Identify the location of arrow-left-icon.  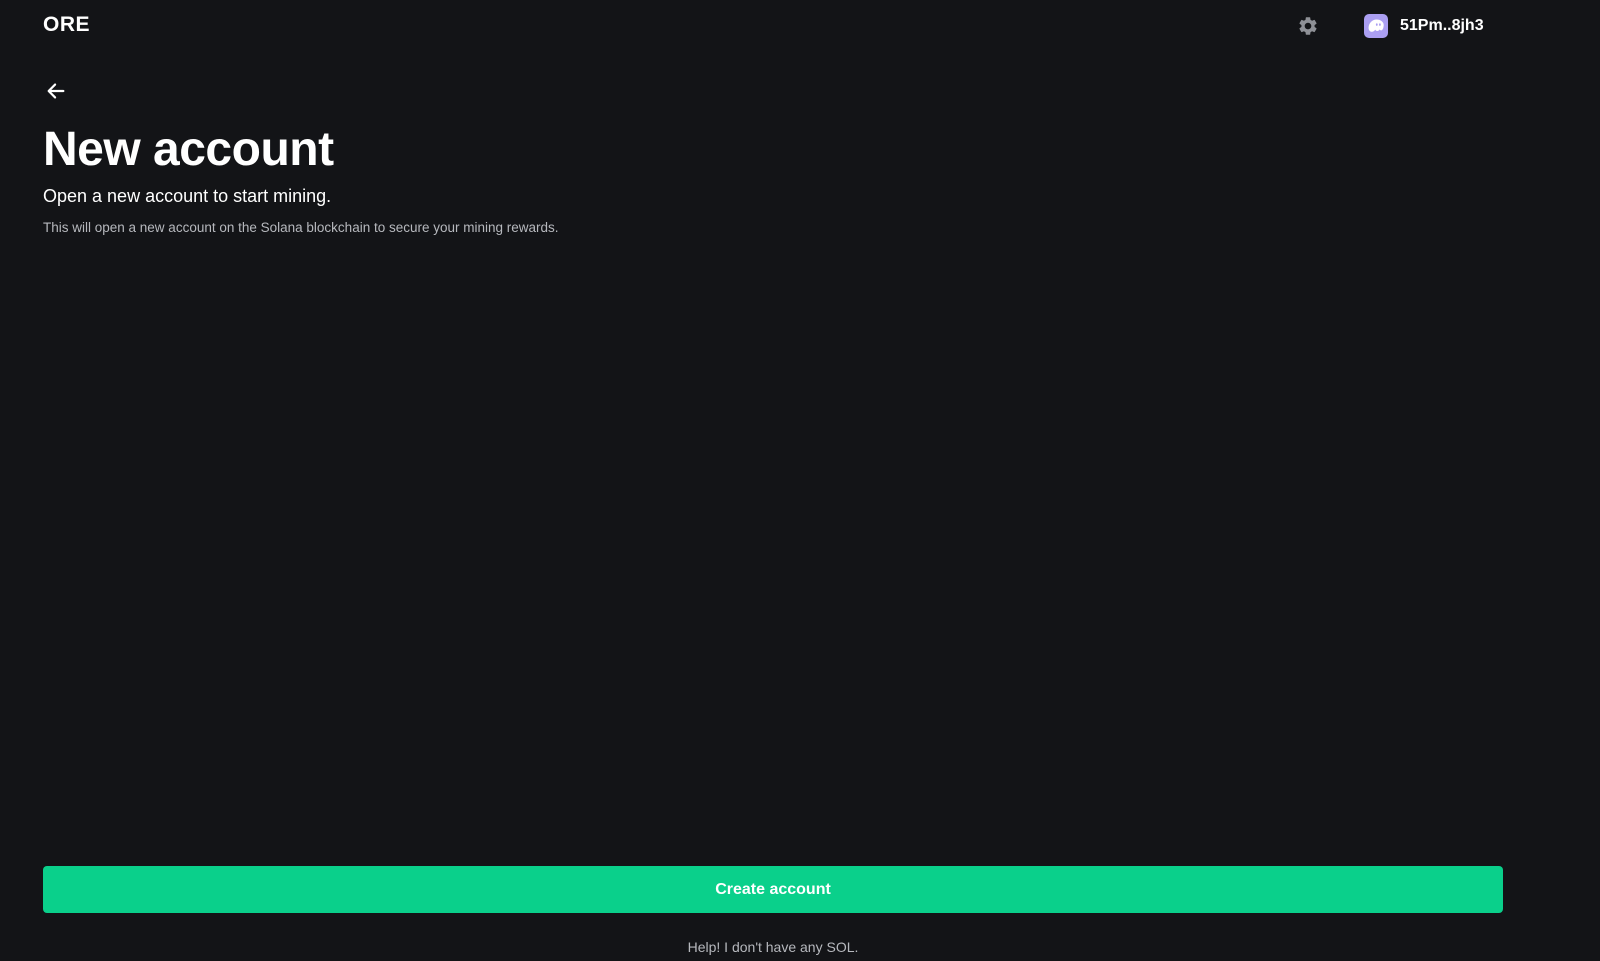
(56, 91).